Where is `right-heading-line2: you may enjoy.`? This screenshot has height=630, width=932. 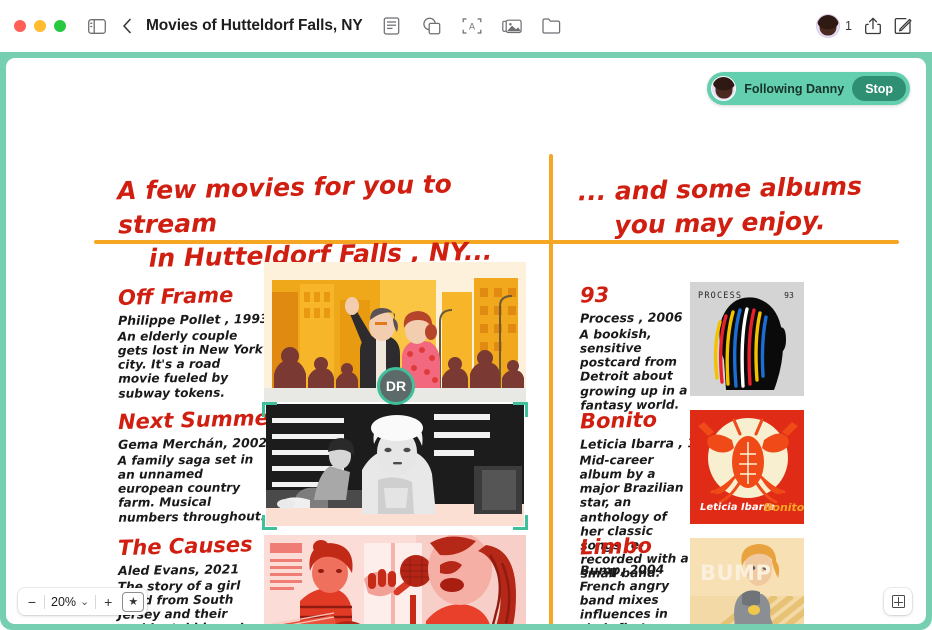 right-heading-line2: you may enjoy. is located at coordinates (720, 222).